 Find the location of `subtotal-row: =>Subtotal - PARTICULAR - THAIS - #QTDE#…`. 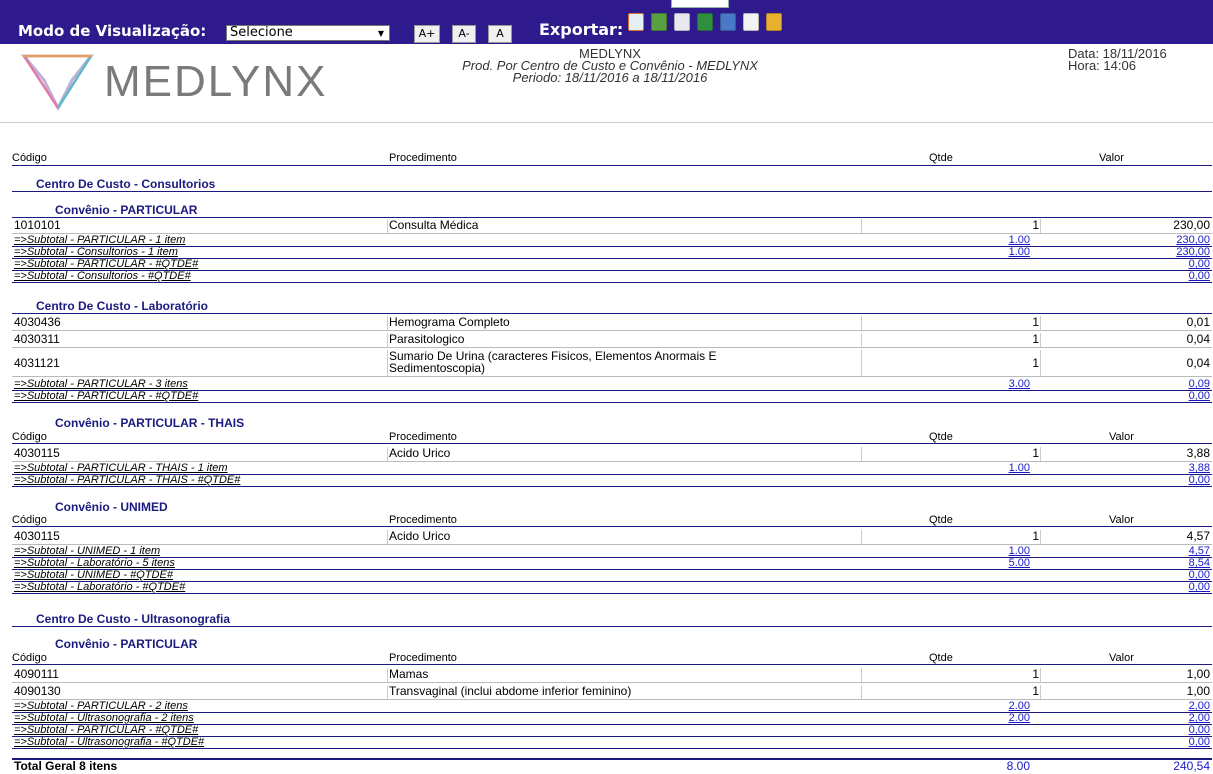

subtotal-row: =>Subtotal - PARTICULAR - THAIS - #QTDE#… is located at coordinates (612, 481).